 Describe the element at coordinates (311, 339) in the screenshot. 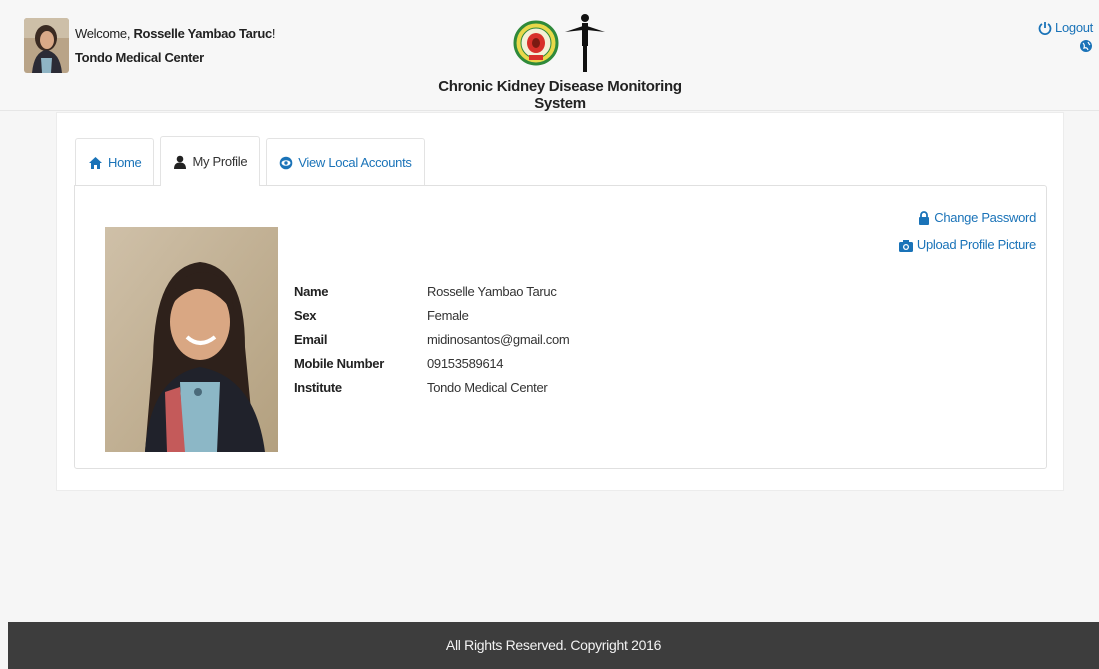

I see `detail-label: Email` at that location.